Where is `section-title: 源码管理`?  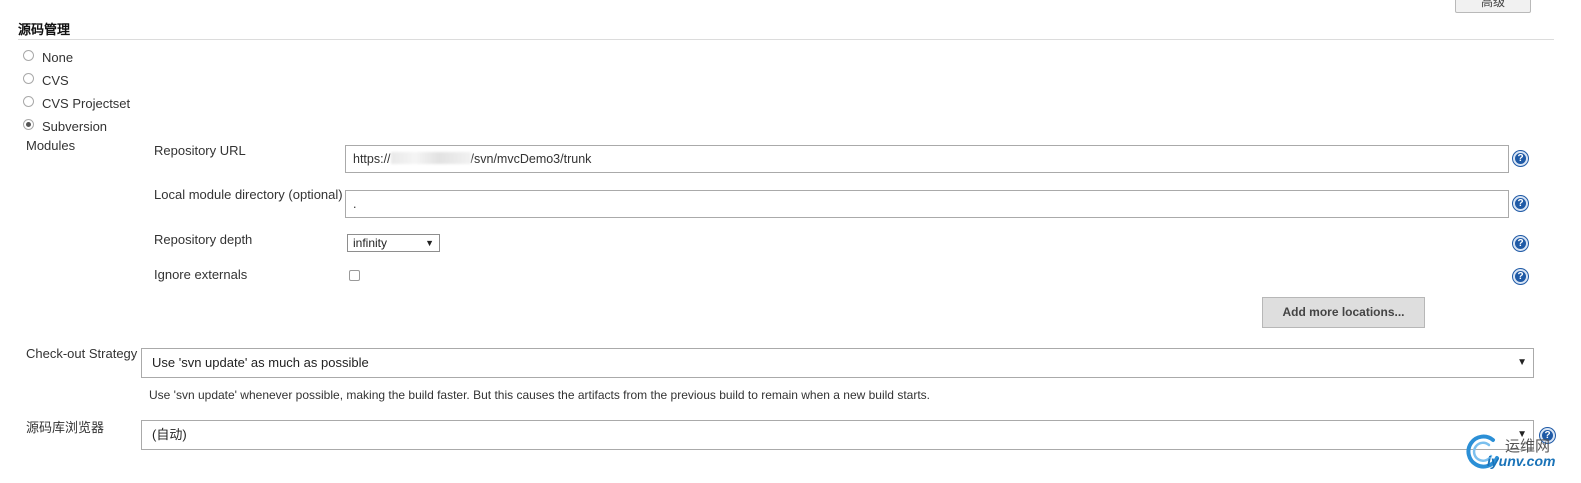
section-title: 源码管理 is located at coordinates (44, 29).